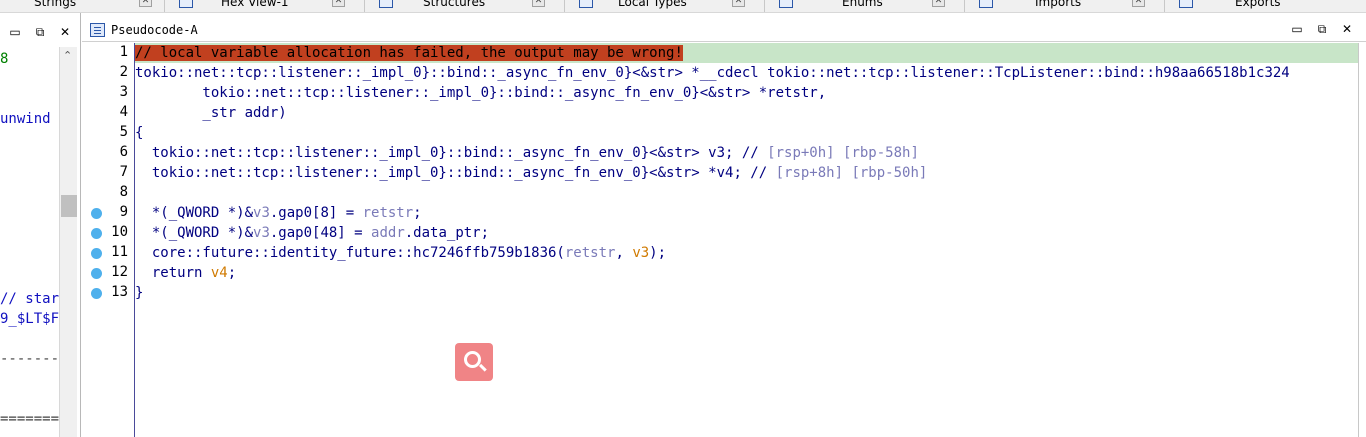 This screenshot has height=437, width=1366. Describe the element at coordinates (724, 30) in the screenshot. I see `pseudocode-titlebar: Pseudocode-A ▭ ⧉ ✕` at that location.